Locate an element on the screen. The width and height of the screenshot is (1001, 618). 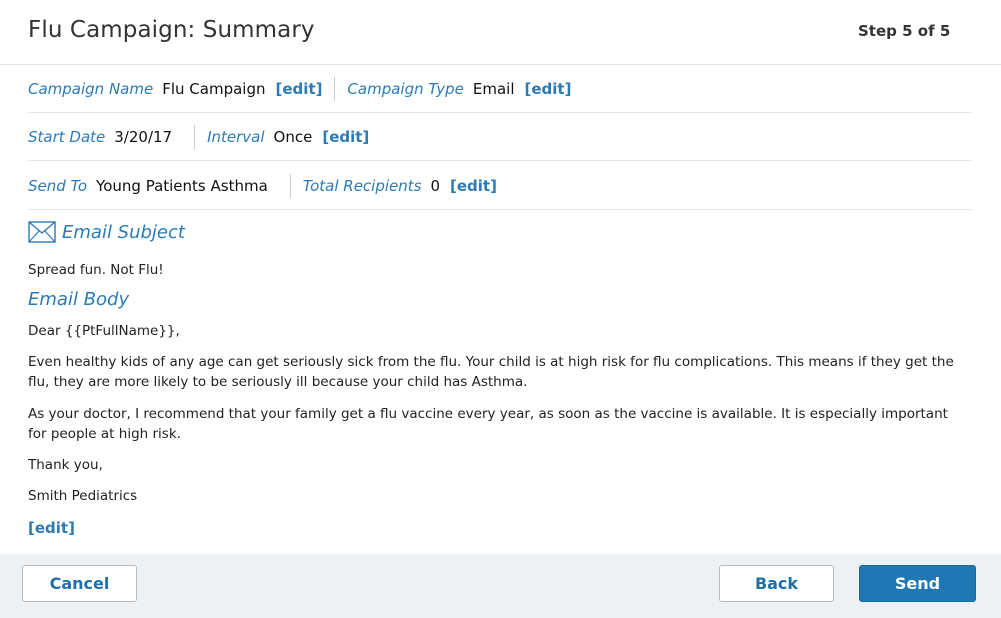
email-subject-heading: Email Subject is located at coordinates (106, 232).